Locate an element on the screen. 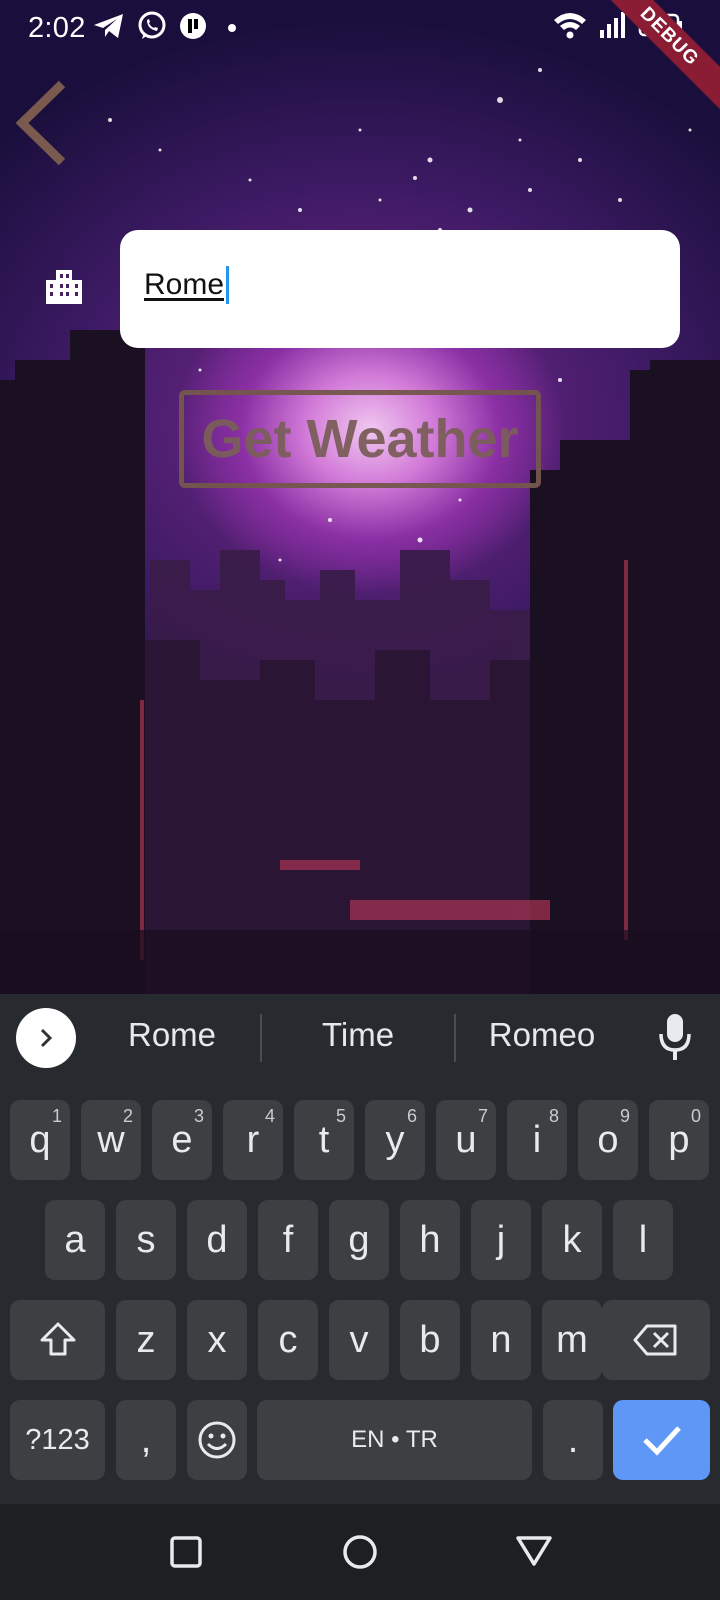 The image size is (720, 1600). emoji-key is located at coordinates (217, 1440).